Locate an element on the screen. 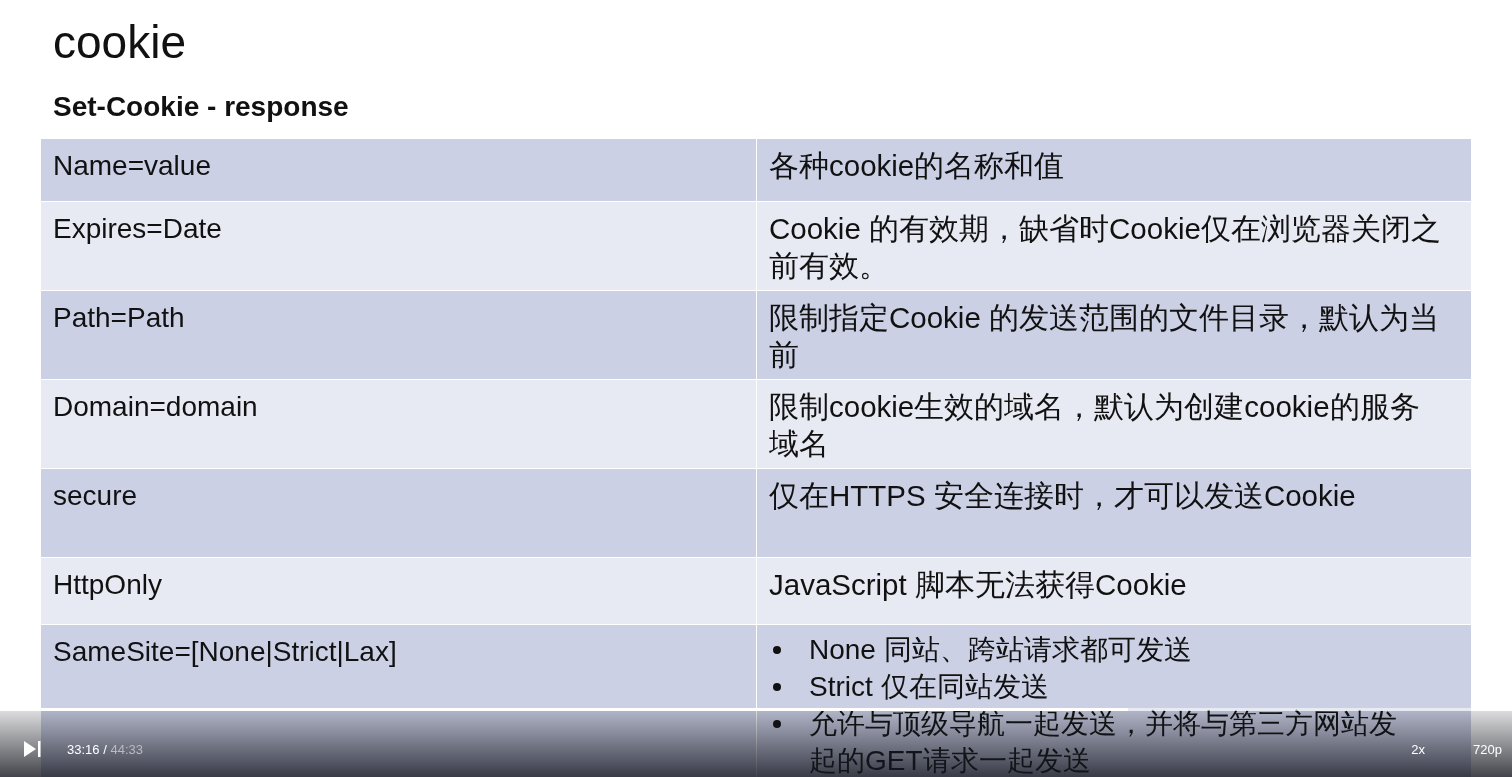 The image size is (1512, 777). slide-subtitle: Set-Cookie - response is located at coordinates (201, 107).